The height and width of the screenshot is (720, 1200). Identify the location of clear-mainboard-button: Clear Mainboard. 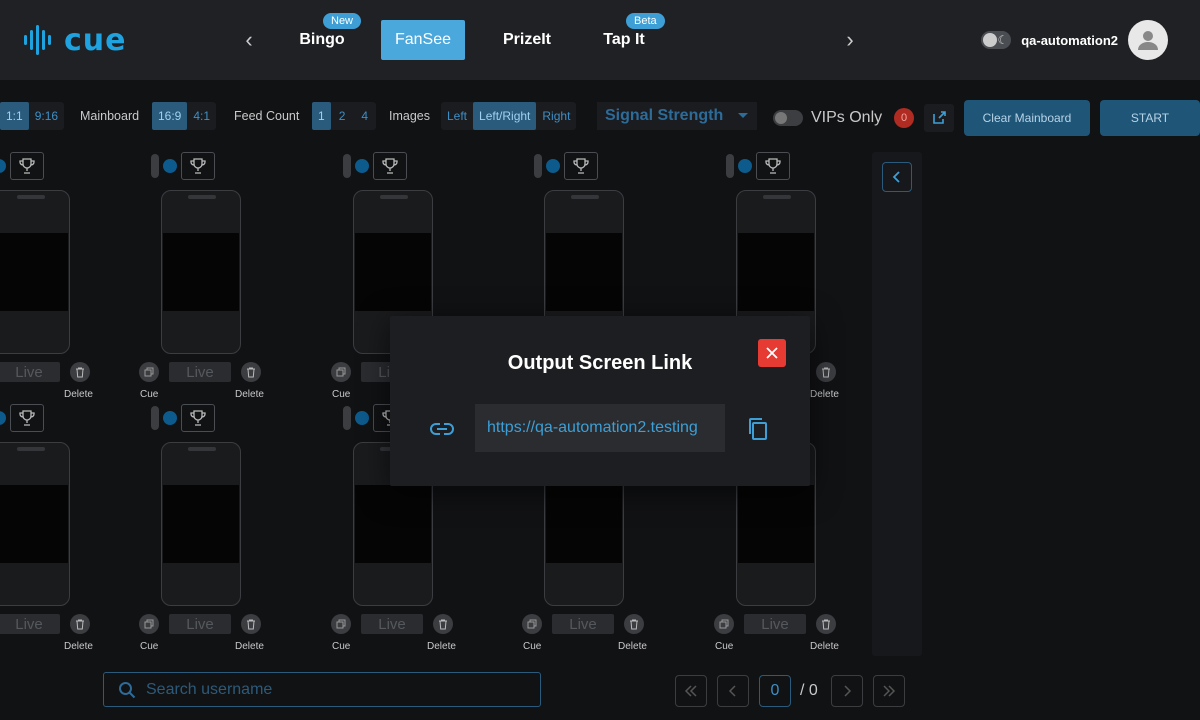
(1027, 118).